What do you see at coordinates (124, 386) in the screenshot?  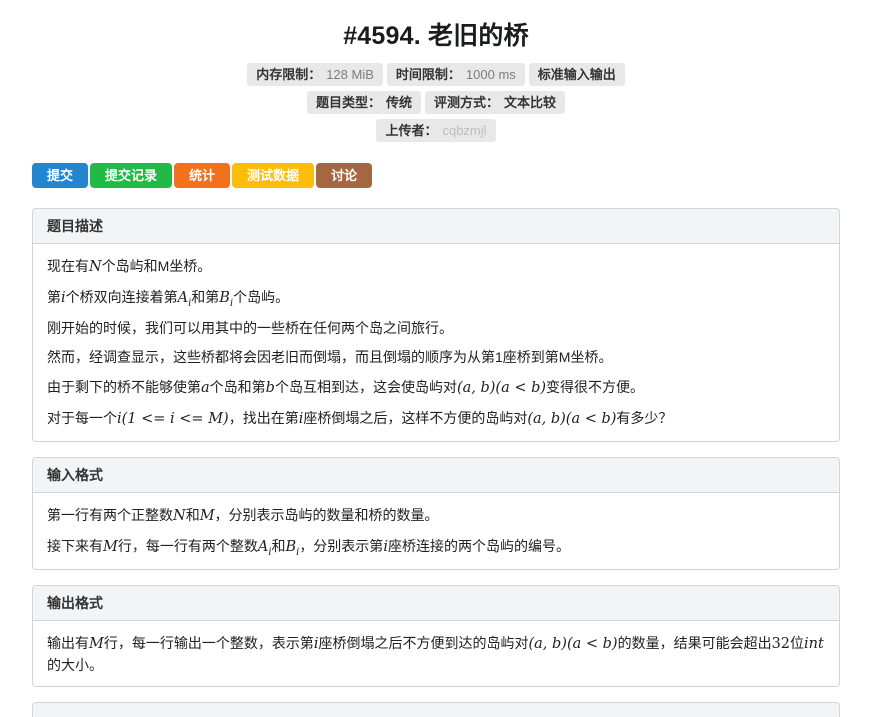 I see `text-segment: 由于剩下的桥不能够使第` at bounding box center [124, 386].